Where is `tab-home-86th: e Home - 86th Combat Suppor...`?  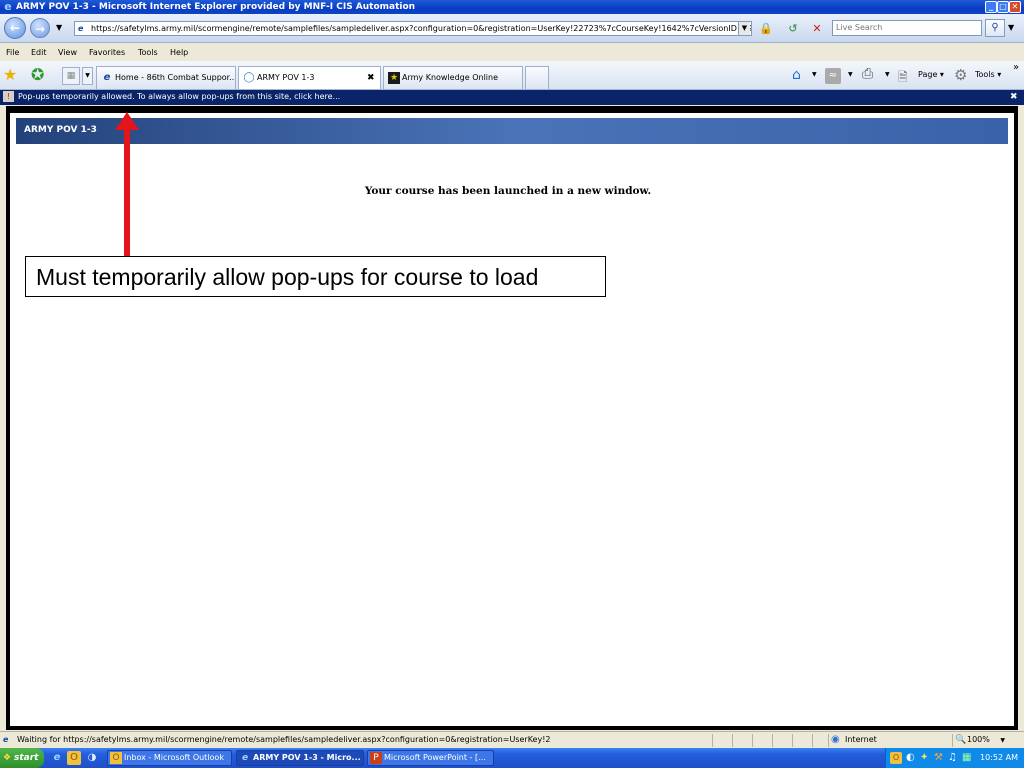
tab-home-86th: e Home - 86th Combat Suppor... is located at coordinates (166, 77).